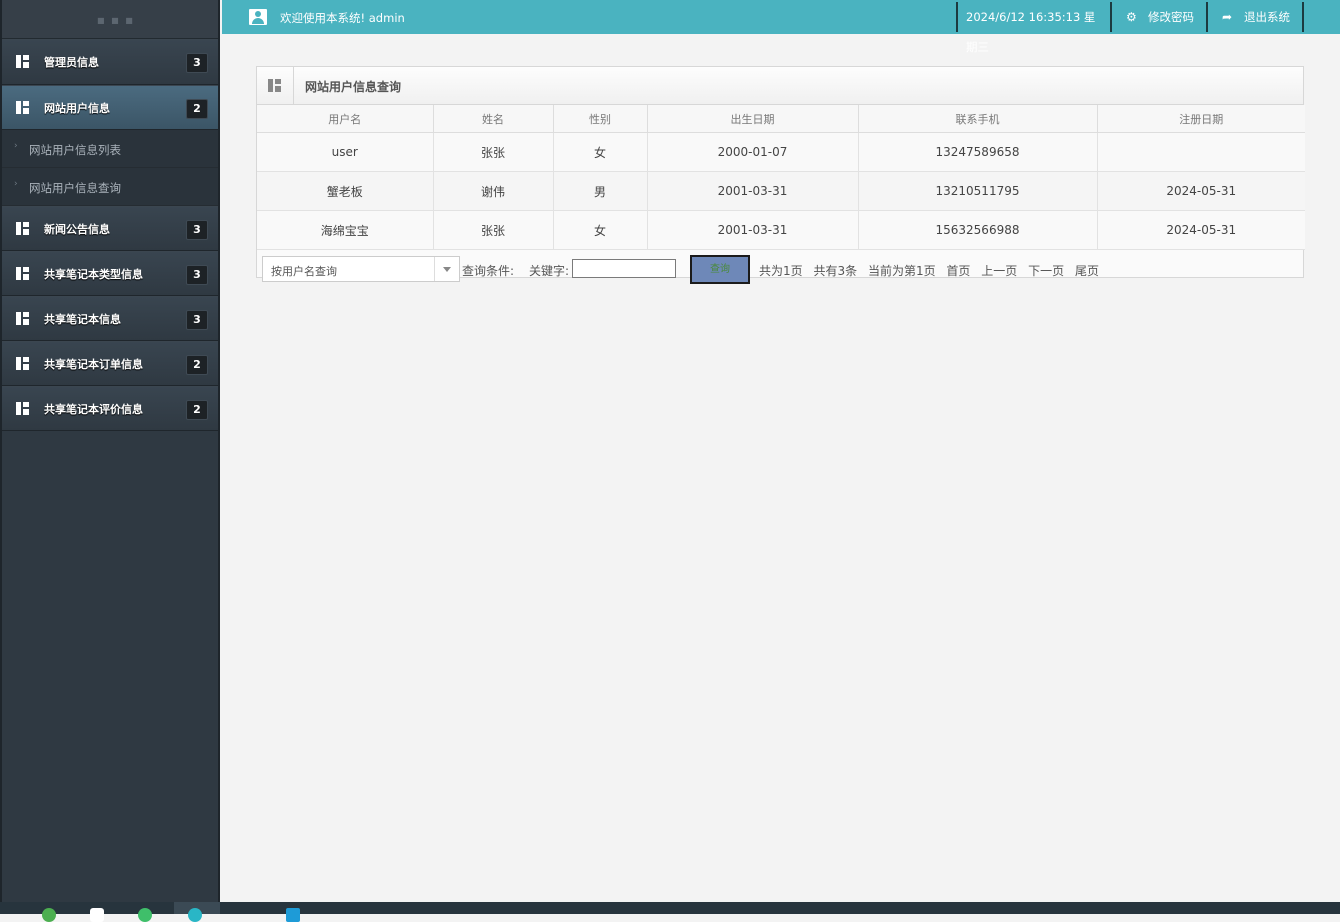 The image size is (1340, 922). Describe the element at coordinates (978, 119) in the screenshot. I see `column-header: 联系手机` at that location.